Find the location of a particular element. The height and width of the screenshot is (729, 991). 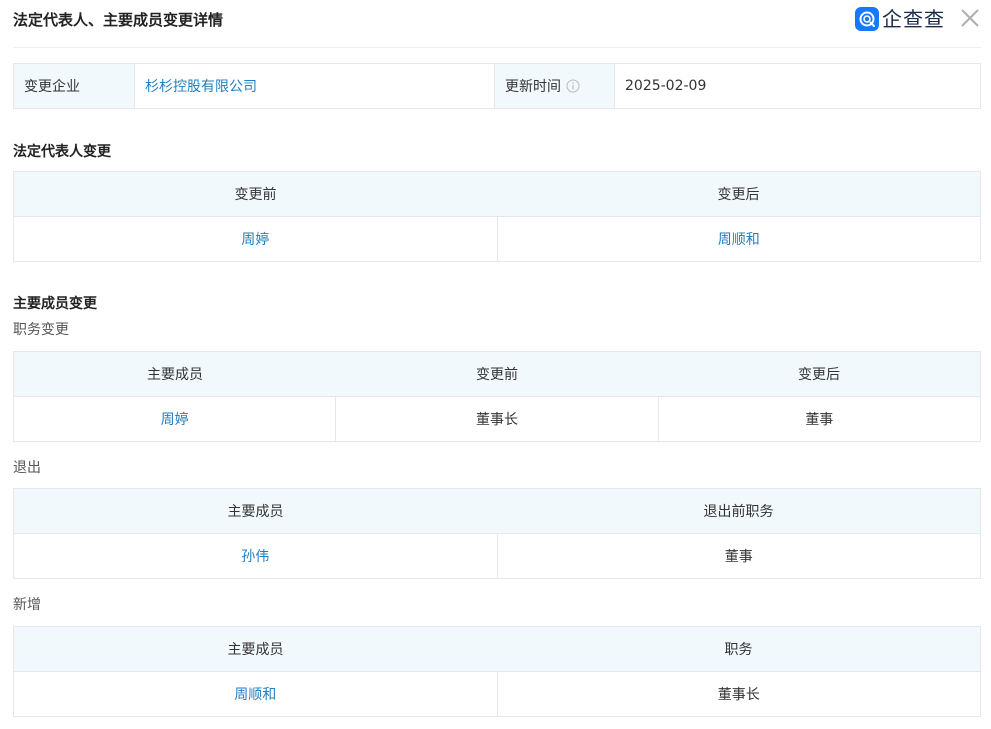

column-header: 退出前职务 is located at coordinates (738, 512).